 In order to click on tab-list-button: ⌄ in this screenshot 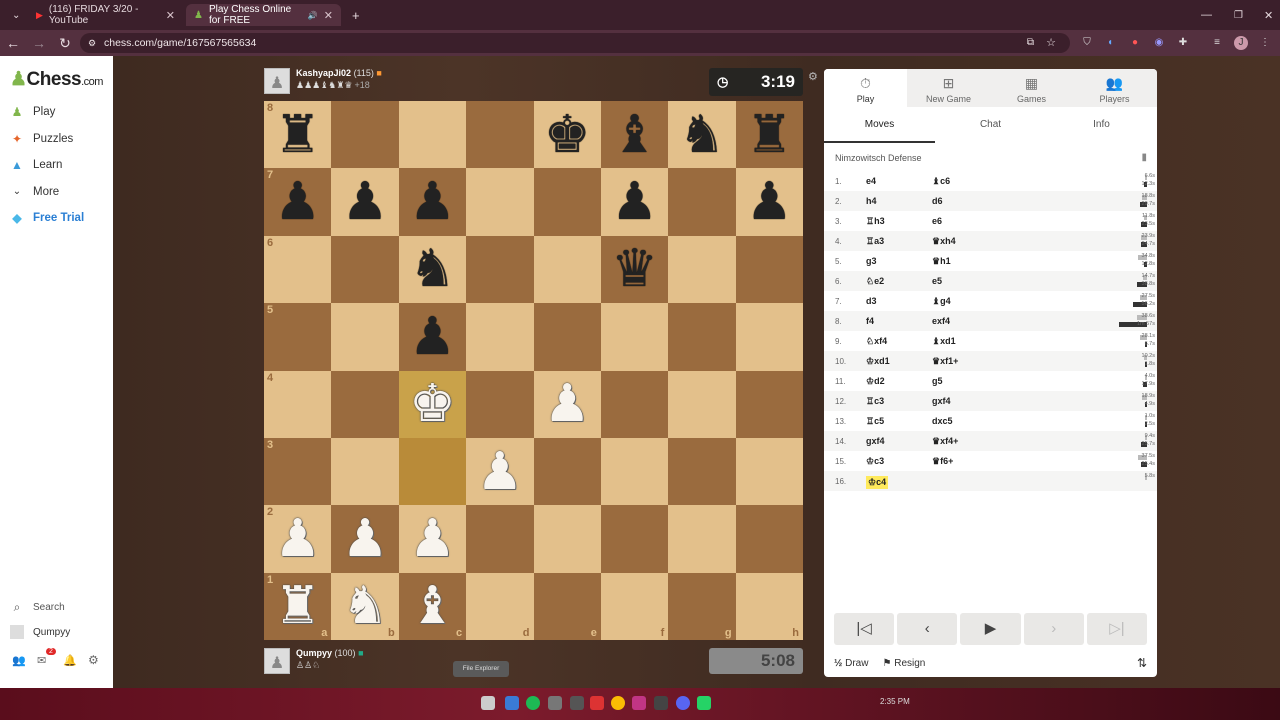, I will do `click(14, 15)`.